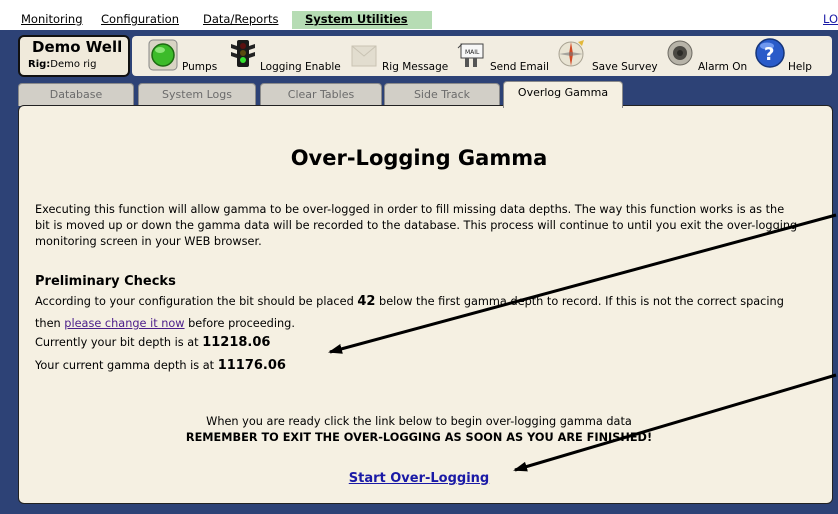  I want to click on save-survey-button: Save Survey, so click(607, 56).